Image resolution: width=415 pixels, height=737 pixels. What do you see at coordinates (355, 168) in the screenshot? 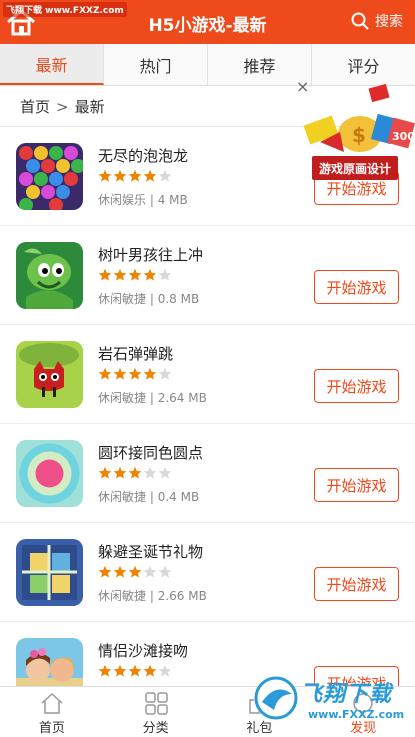
I see `ad-label: 游戏原画设计` at bounding box center [355, 168].